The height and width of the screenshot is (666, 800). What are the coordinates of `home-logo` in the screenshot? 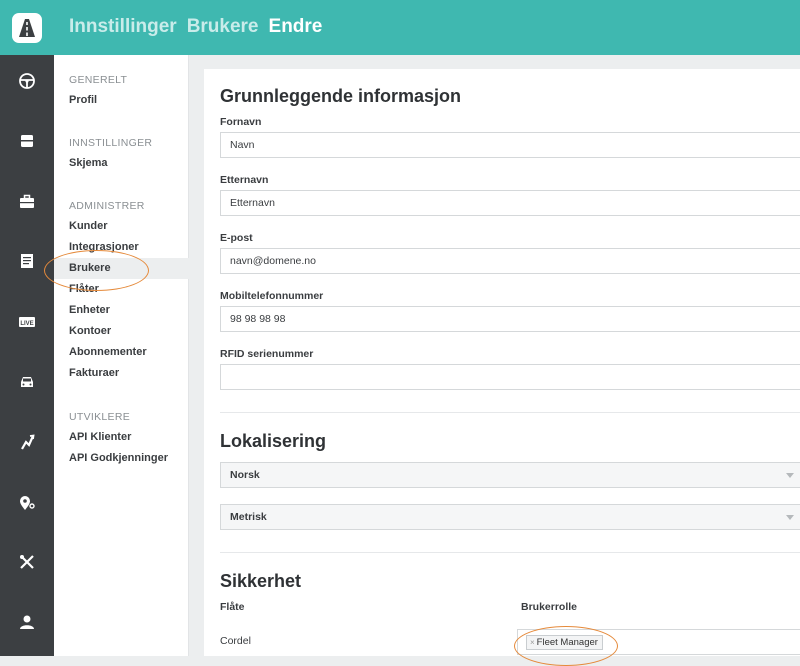 It's located at (27, 27).